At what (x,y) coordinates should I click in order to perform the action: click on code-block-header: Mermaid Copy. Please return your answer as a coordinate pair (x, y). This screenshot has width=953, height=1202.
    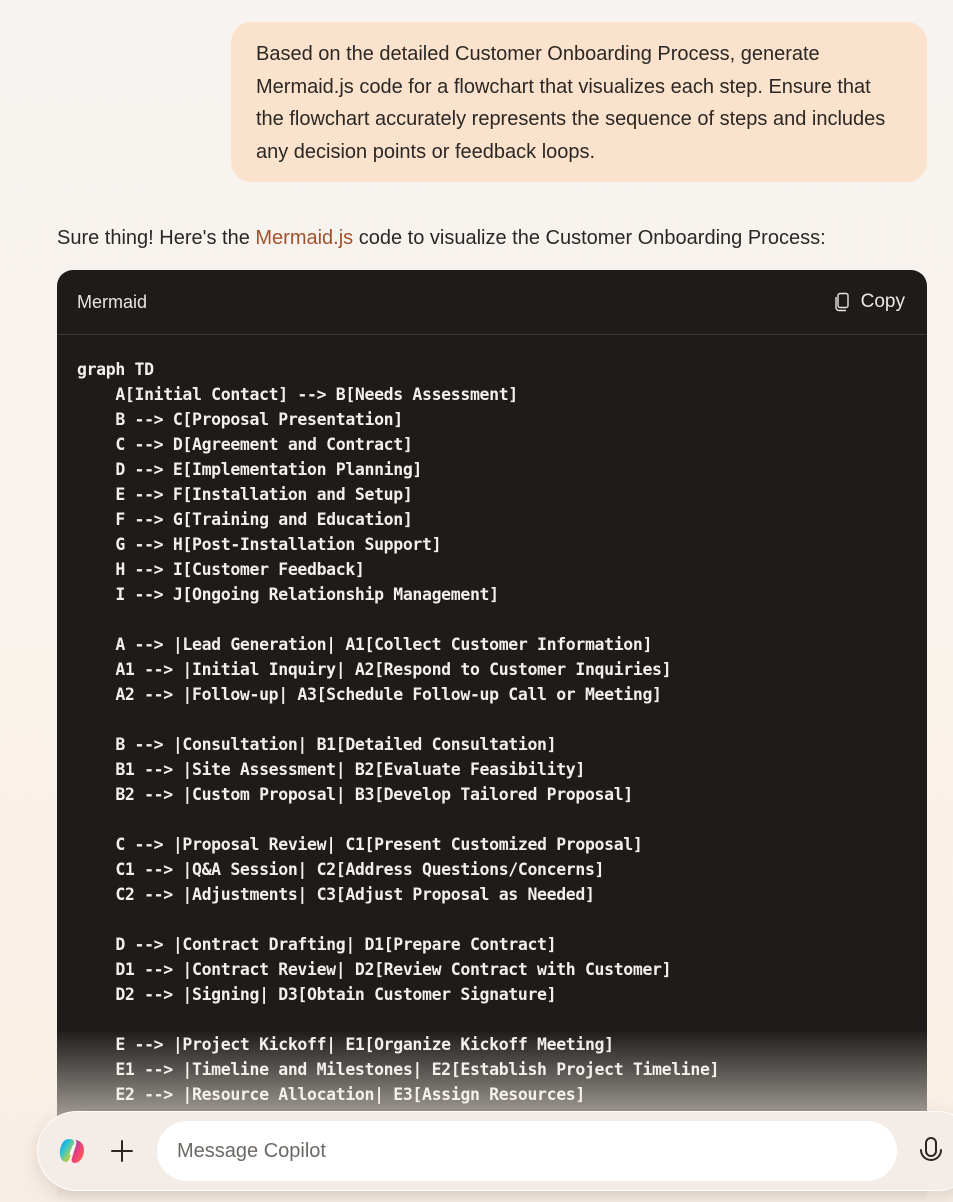
    Looking at the image, I should click on (492, 302).